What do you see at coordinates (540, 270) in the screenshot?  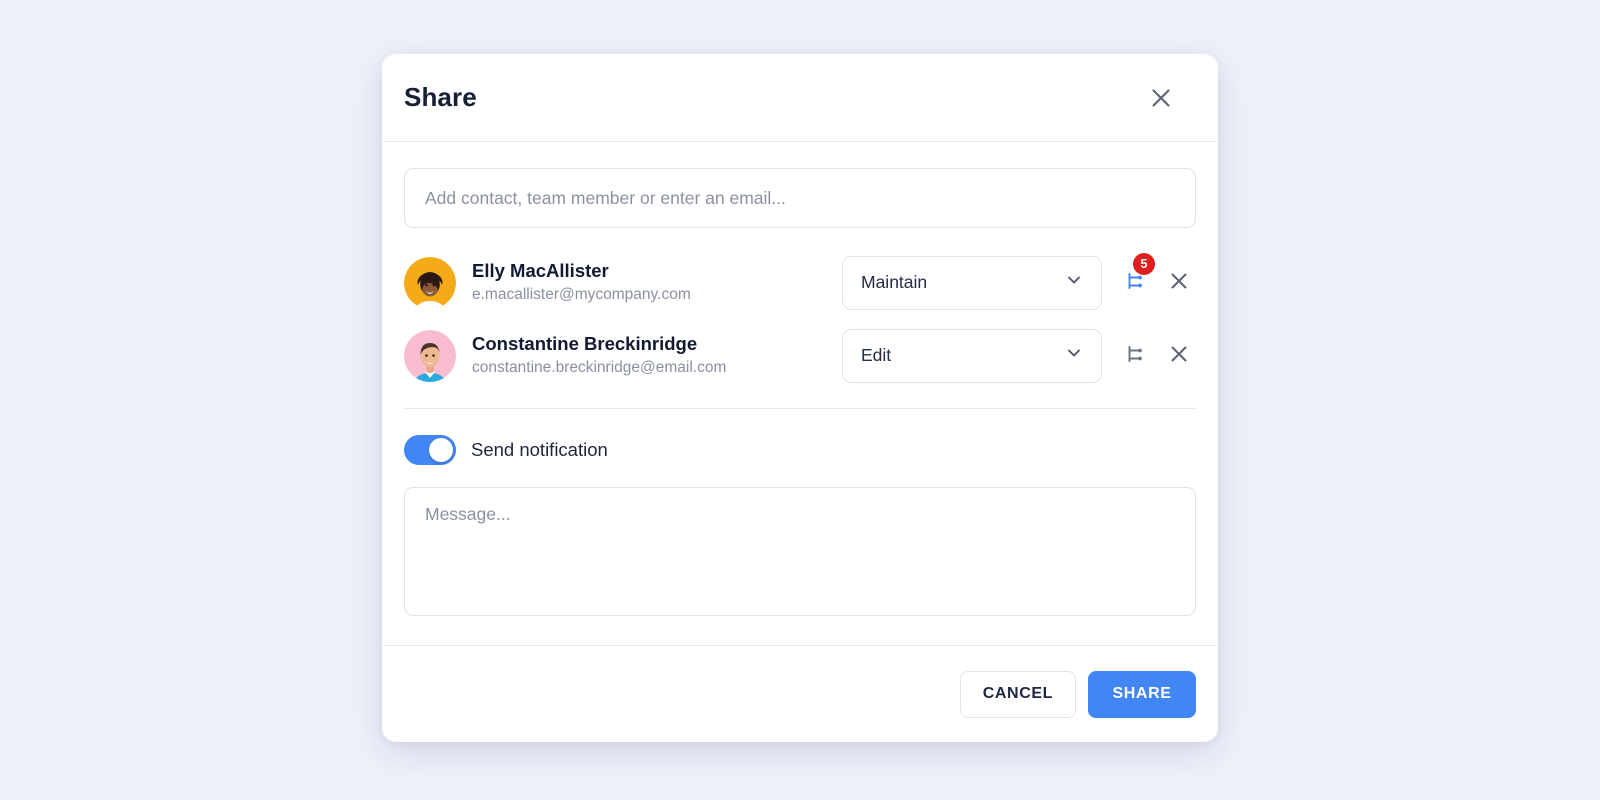 I see `contact-name: Elly MacAllister` at bounding box center [540, 270].